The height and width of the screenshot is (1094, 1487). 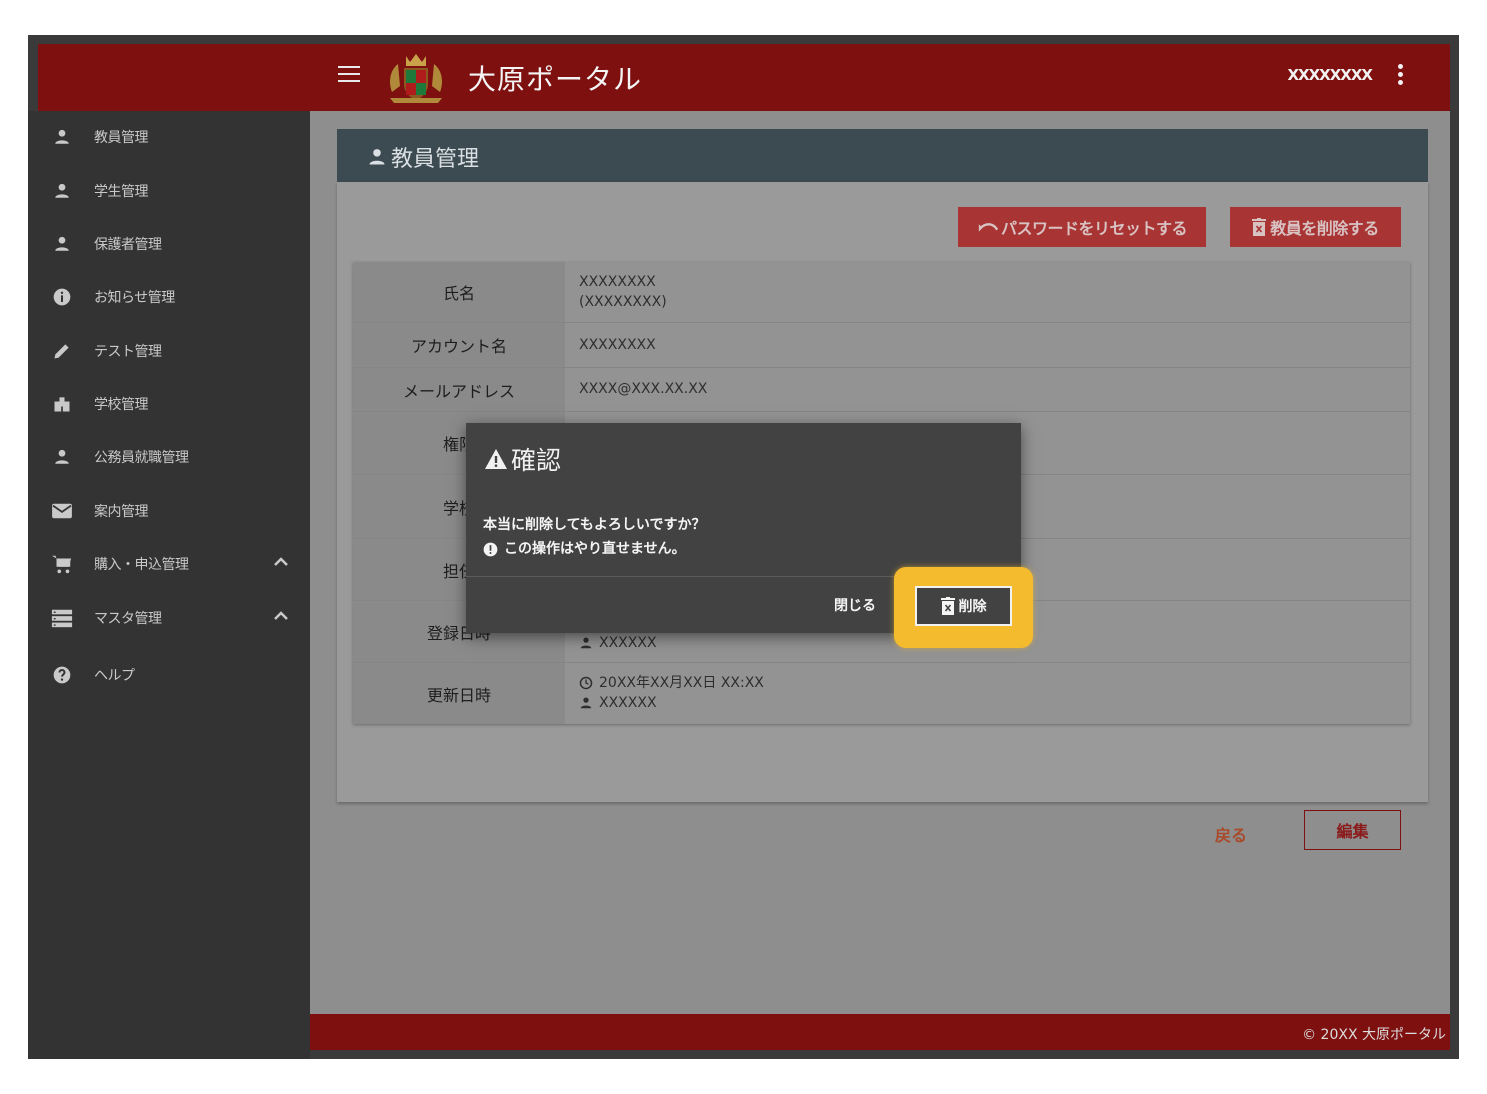 I want to click on table-row: メールアドレス XXXX@XXX.XX.XX, so click(x=881, y=389).